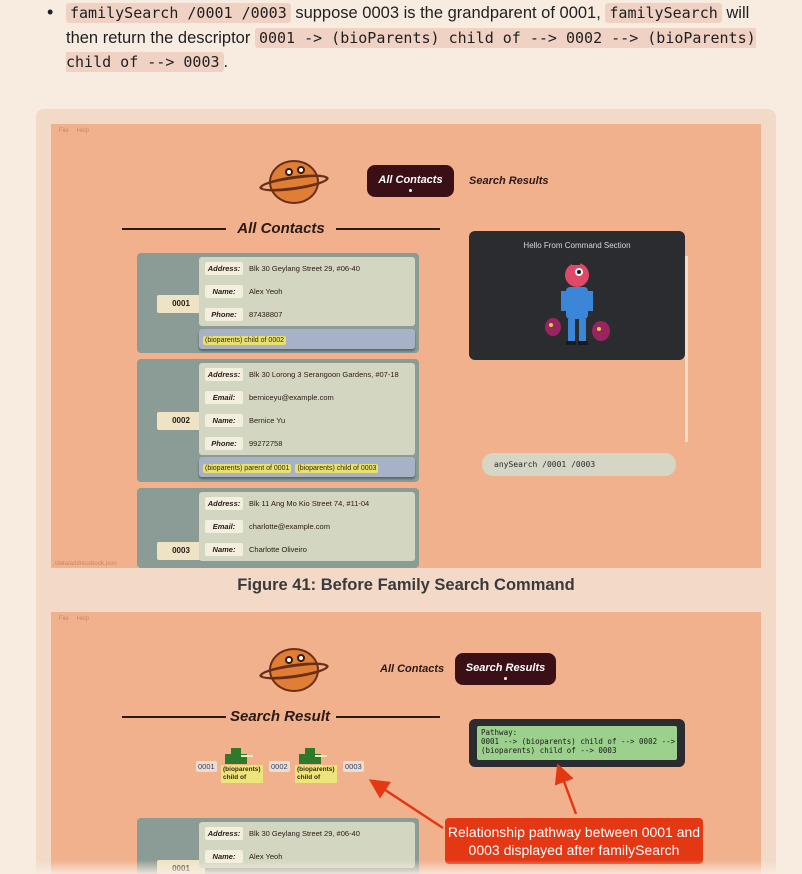 The height and width of the screenshot is (874, 802). What do you see at coordinates (401, 867) in the screenshot?
I see `bottom-fade` at bounding box center [401, 867].